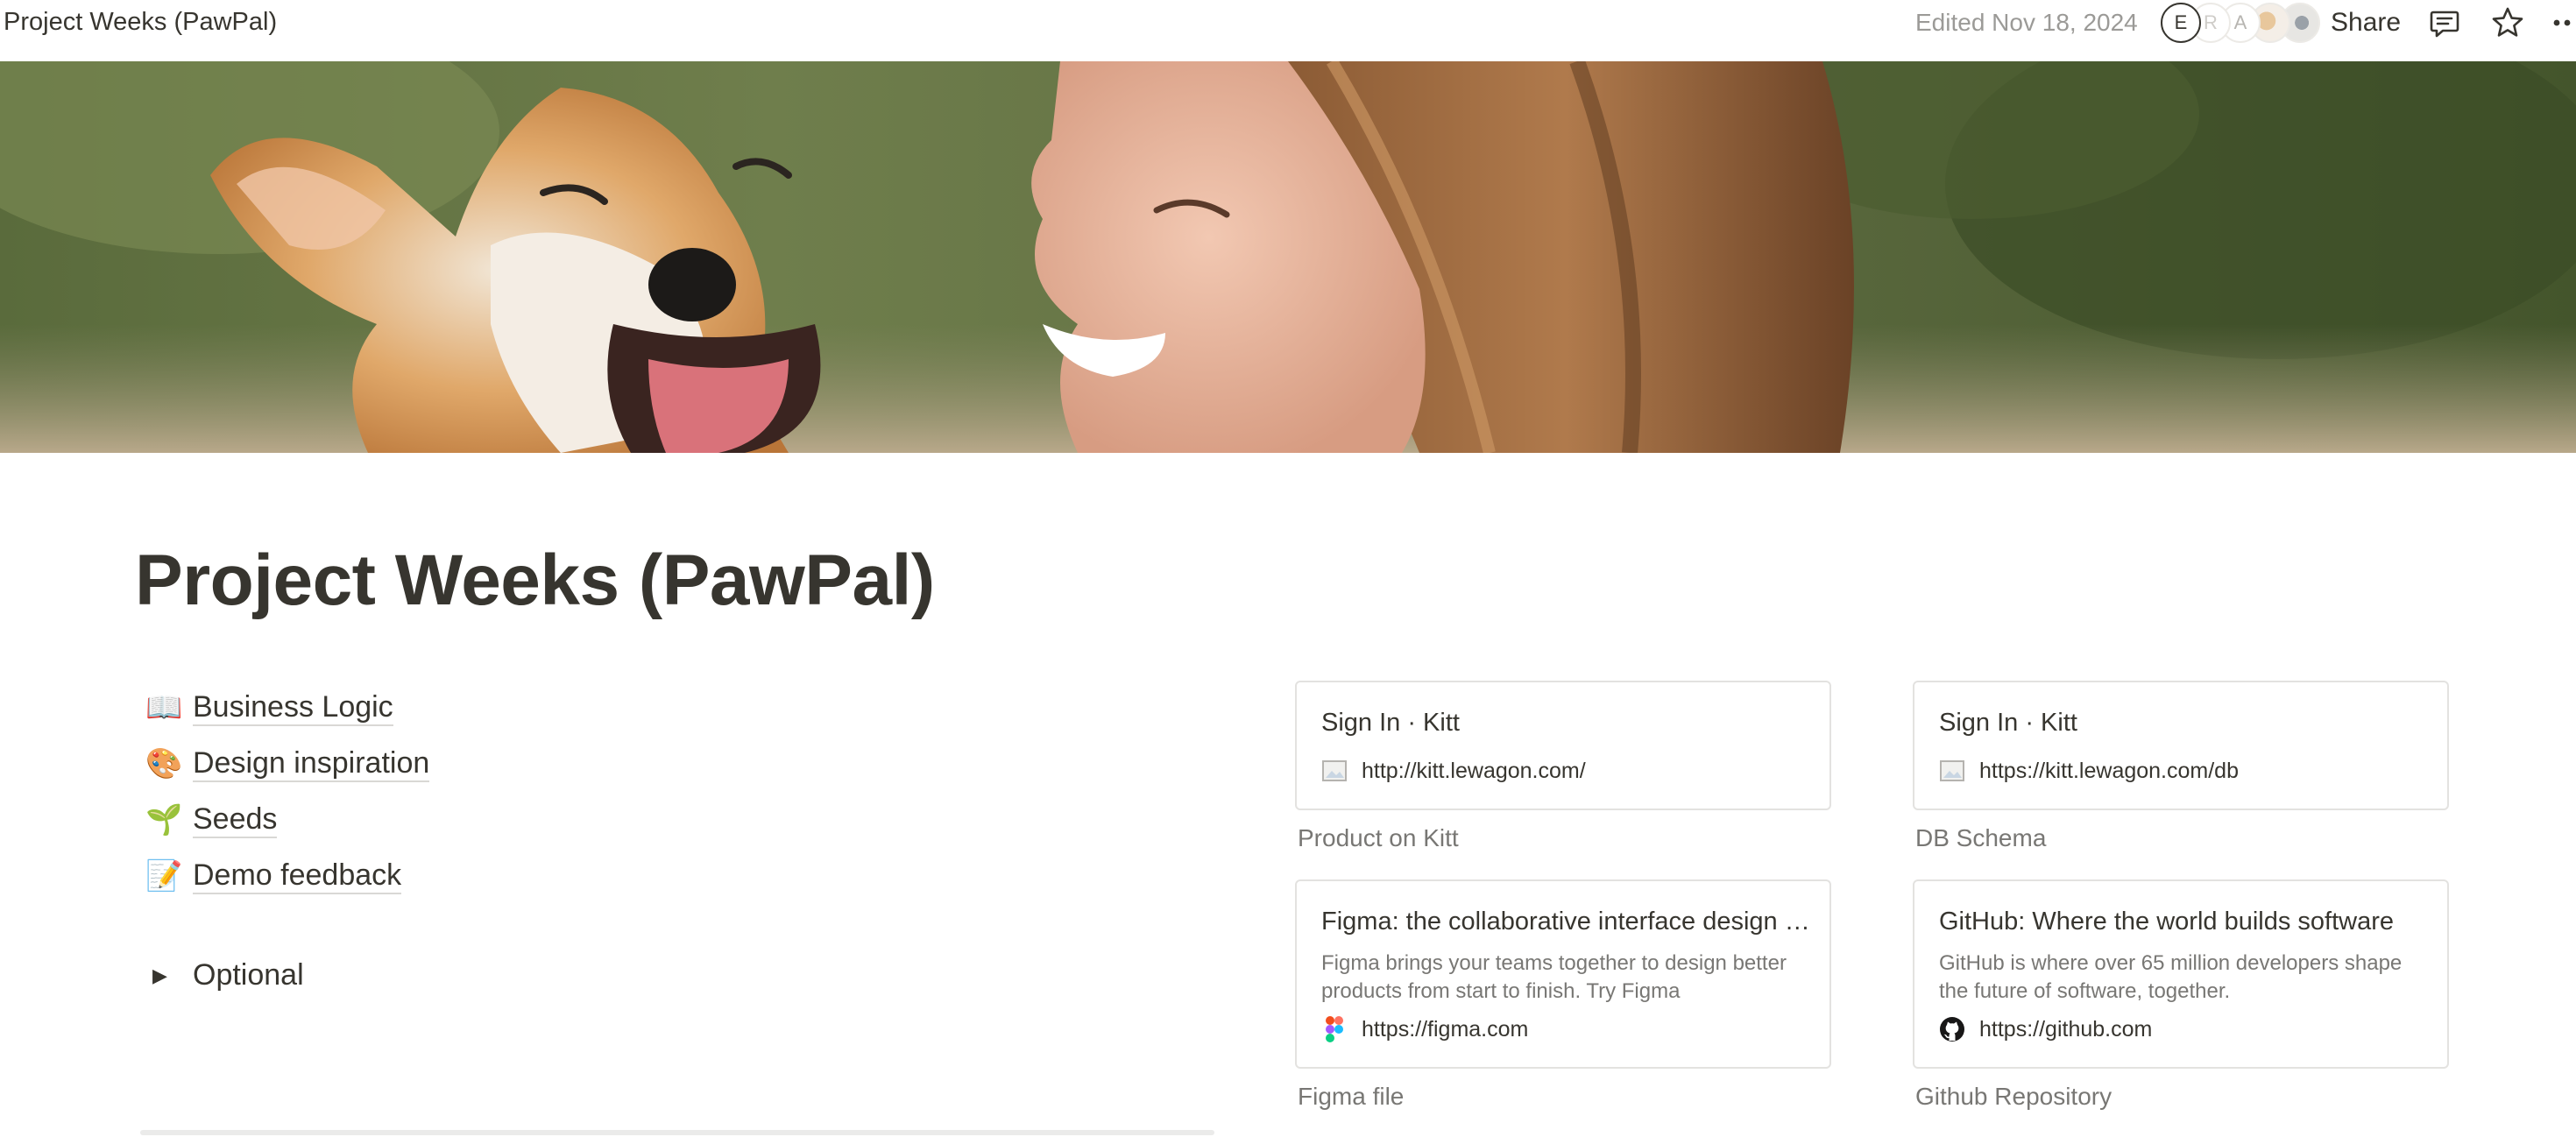 This screenshot has width=2576, height=1137. What do you see at coordinates (2181, 23) in the screenshot?
I see `avatar: E` at bounding box center [2181, 23].